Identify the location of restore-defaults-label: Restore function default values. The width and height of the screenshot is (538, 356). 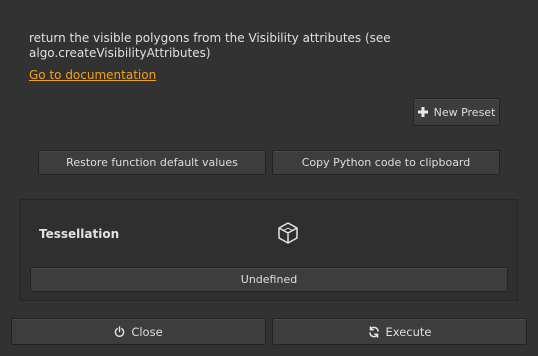
(152, 162).